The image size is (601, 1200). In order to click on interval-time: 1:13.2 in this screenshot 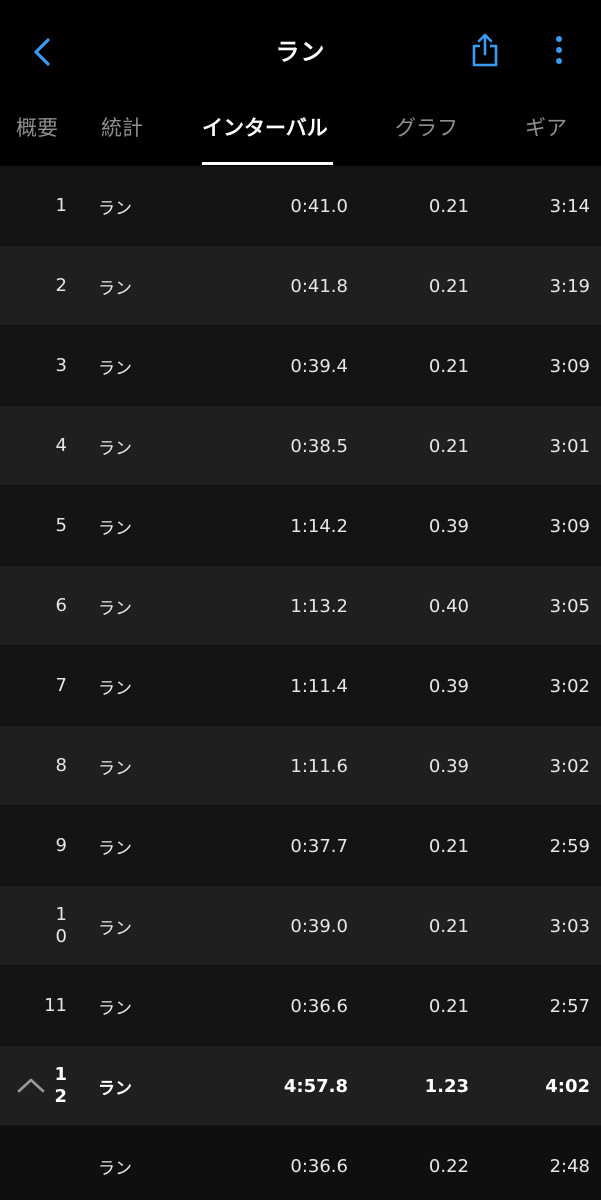, I will do `click(319, 606)`.